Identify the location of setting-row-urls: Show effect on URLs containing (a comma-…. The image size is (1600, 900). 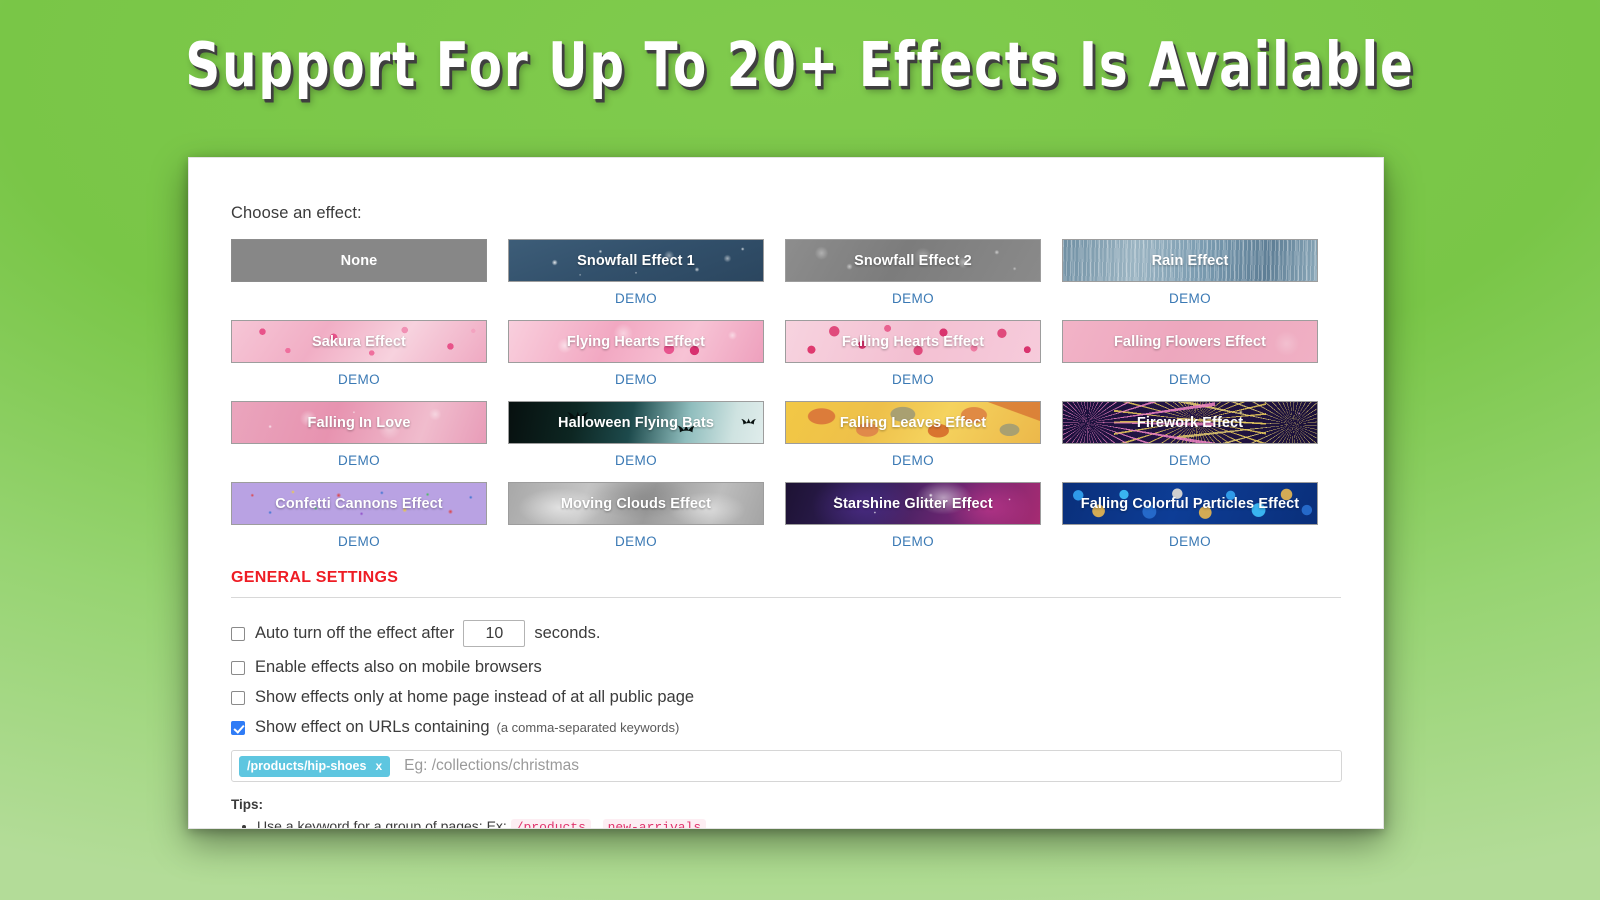
(786, 727).